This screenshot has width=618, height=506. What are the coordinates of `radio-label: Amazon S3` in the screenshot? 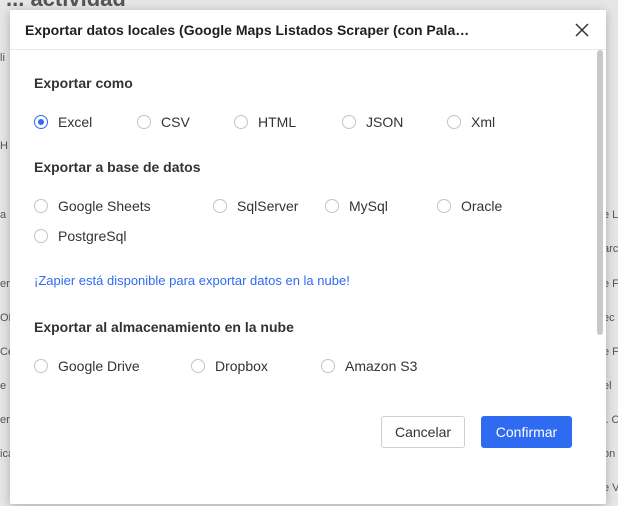 It's located at (381, 366).